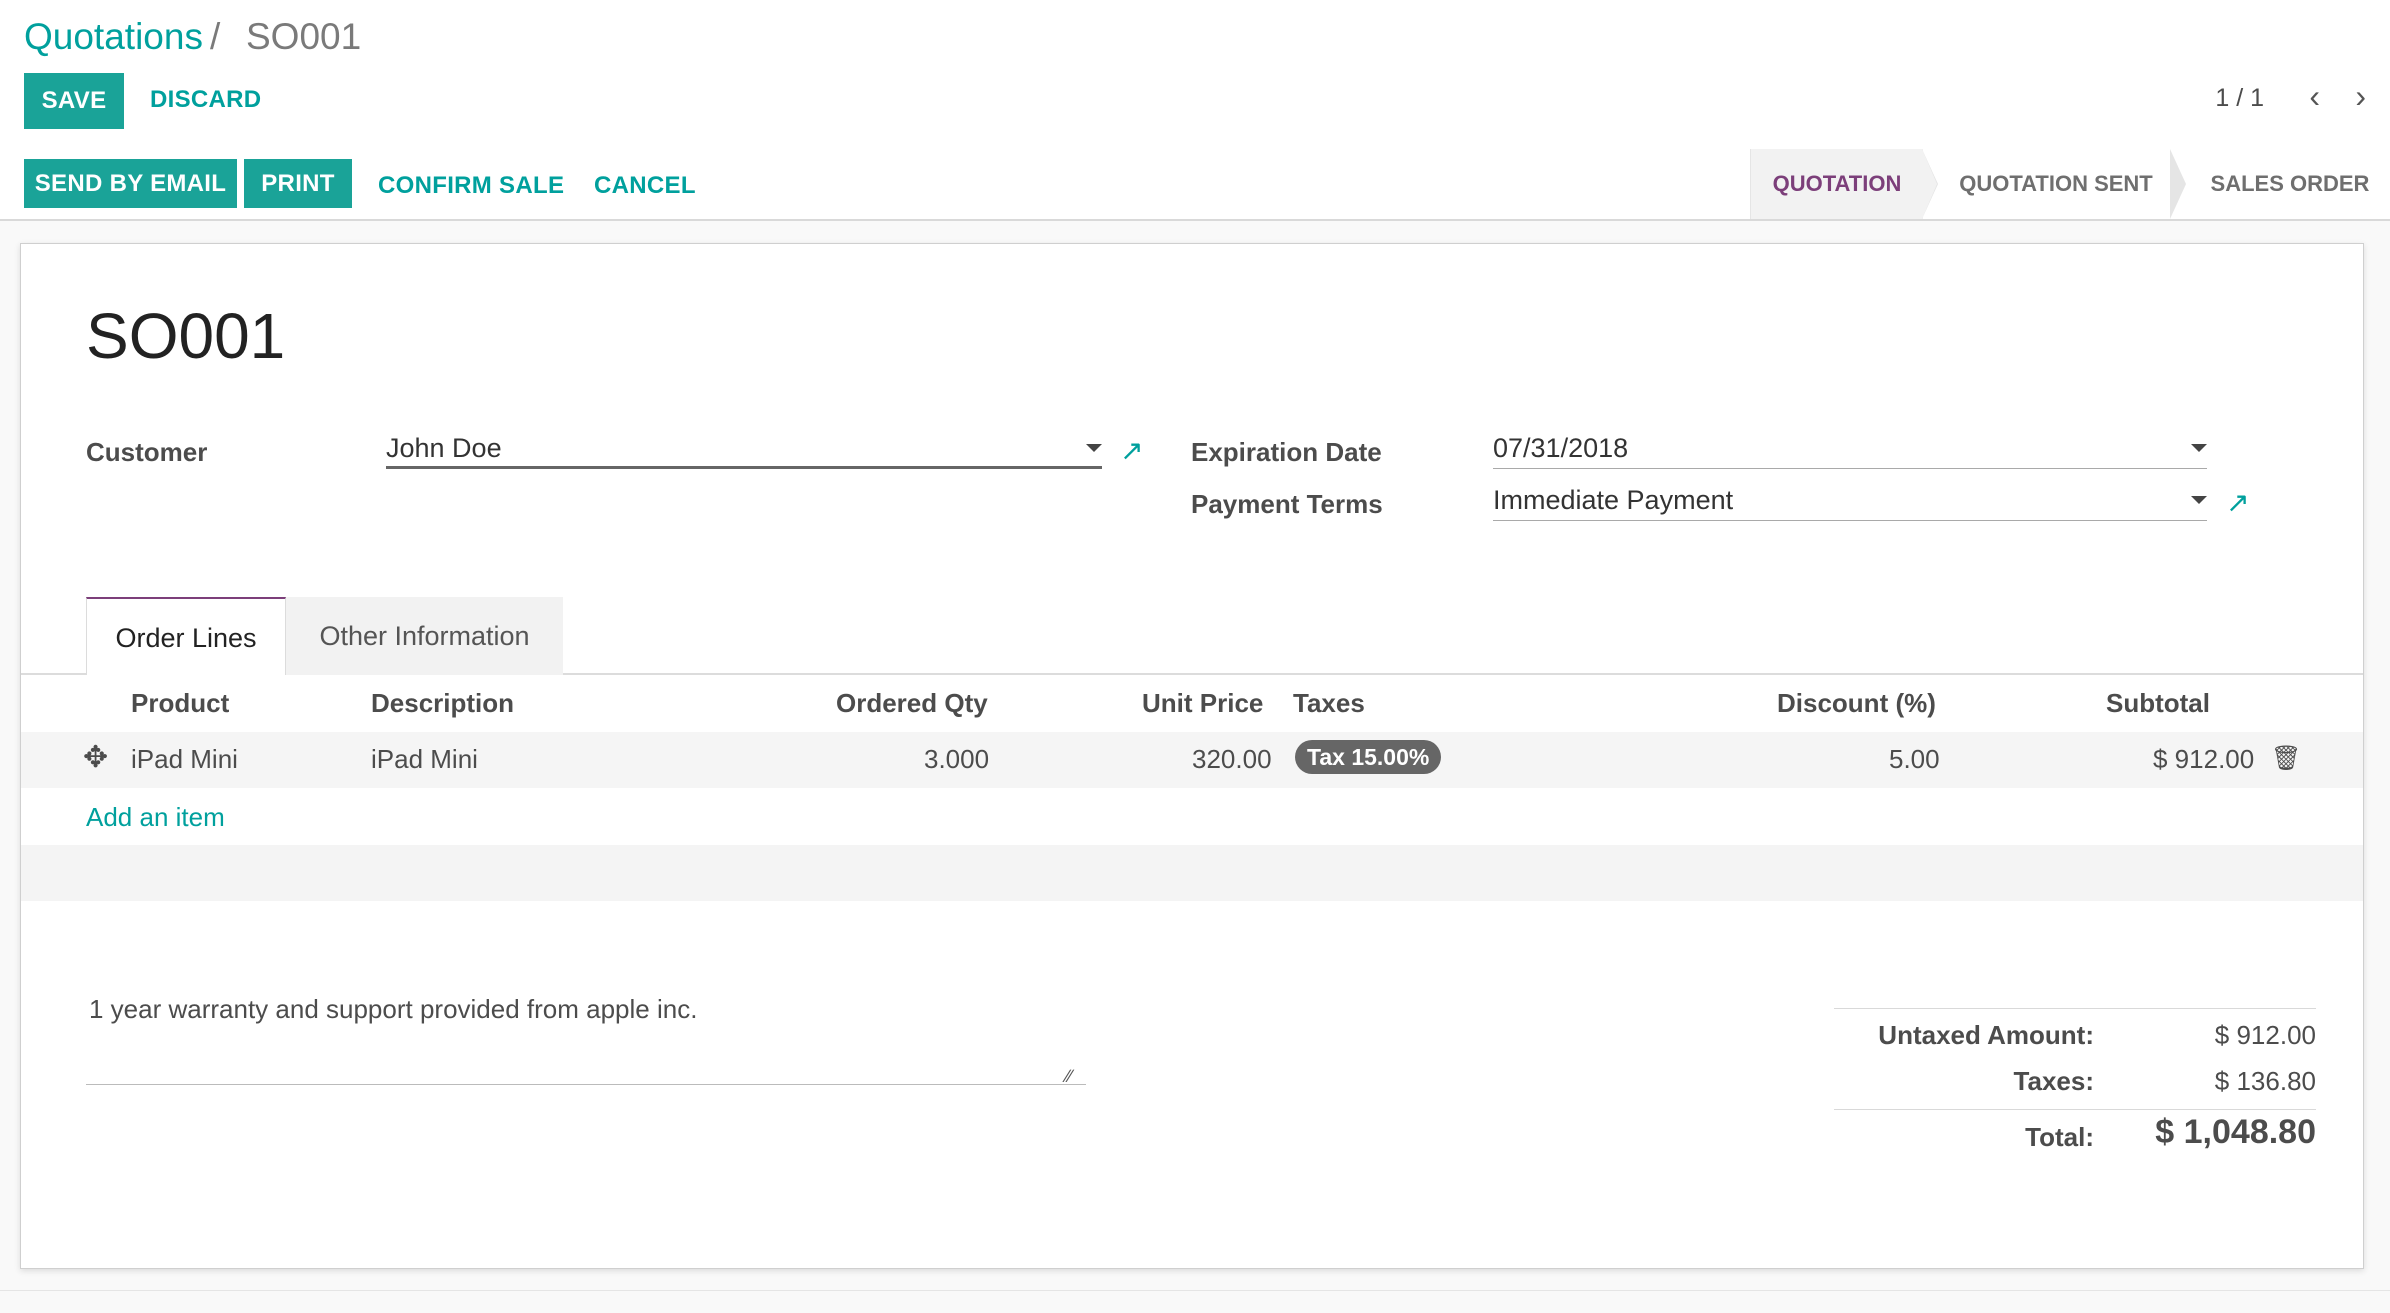 This screenshot has width=2390, height=1313. Describe the element at coordinates (155, 817) in the screenshot. I see `add-item-link: Add an item` at that location.